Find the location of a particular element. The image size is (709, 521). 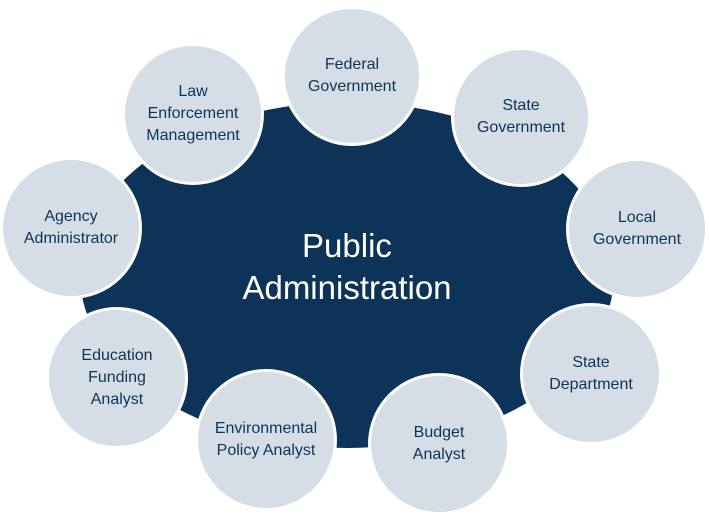

node-label: Budget Analyst is located at coordinates (439, 443).